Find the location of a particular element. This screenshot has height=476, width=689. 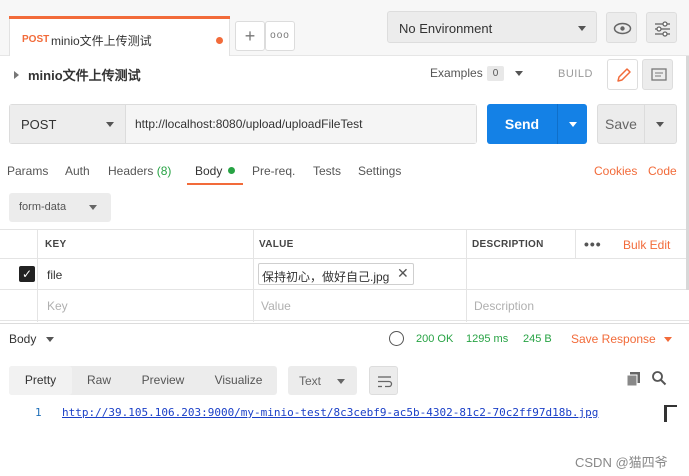

line-number: 1 is located at coordinates (38, 412).